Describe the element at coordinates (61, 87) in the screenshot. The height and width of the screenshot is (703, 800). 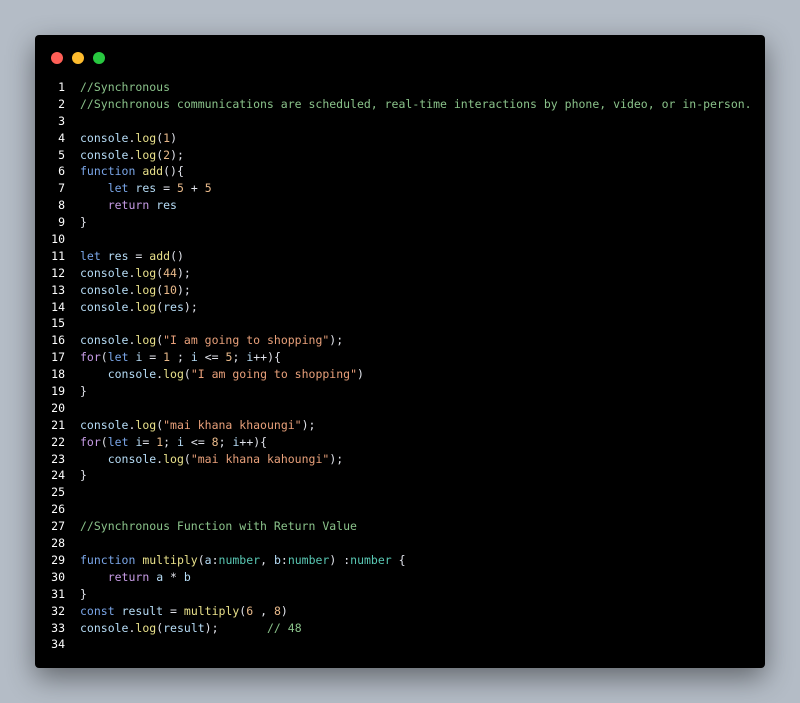
I see `line-number: 1` at that location.